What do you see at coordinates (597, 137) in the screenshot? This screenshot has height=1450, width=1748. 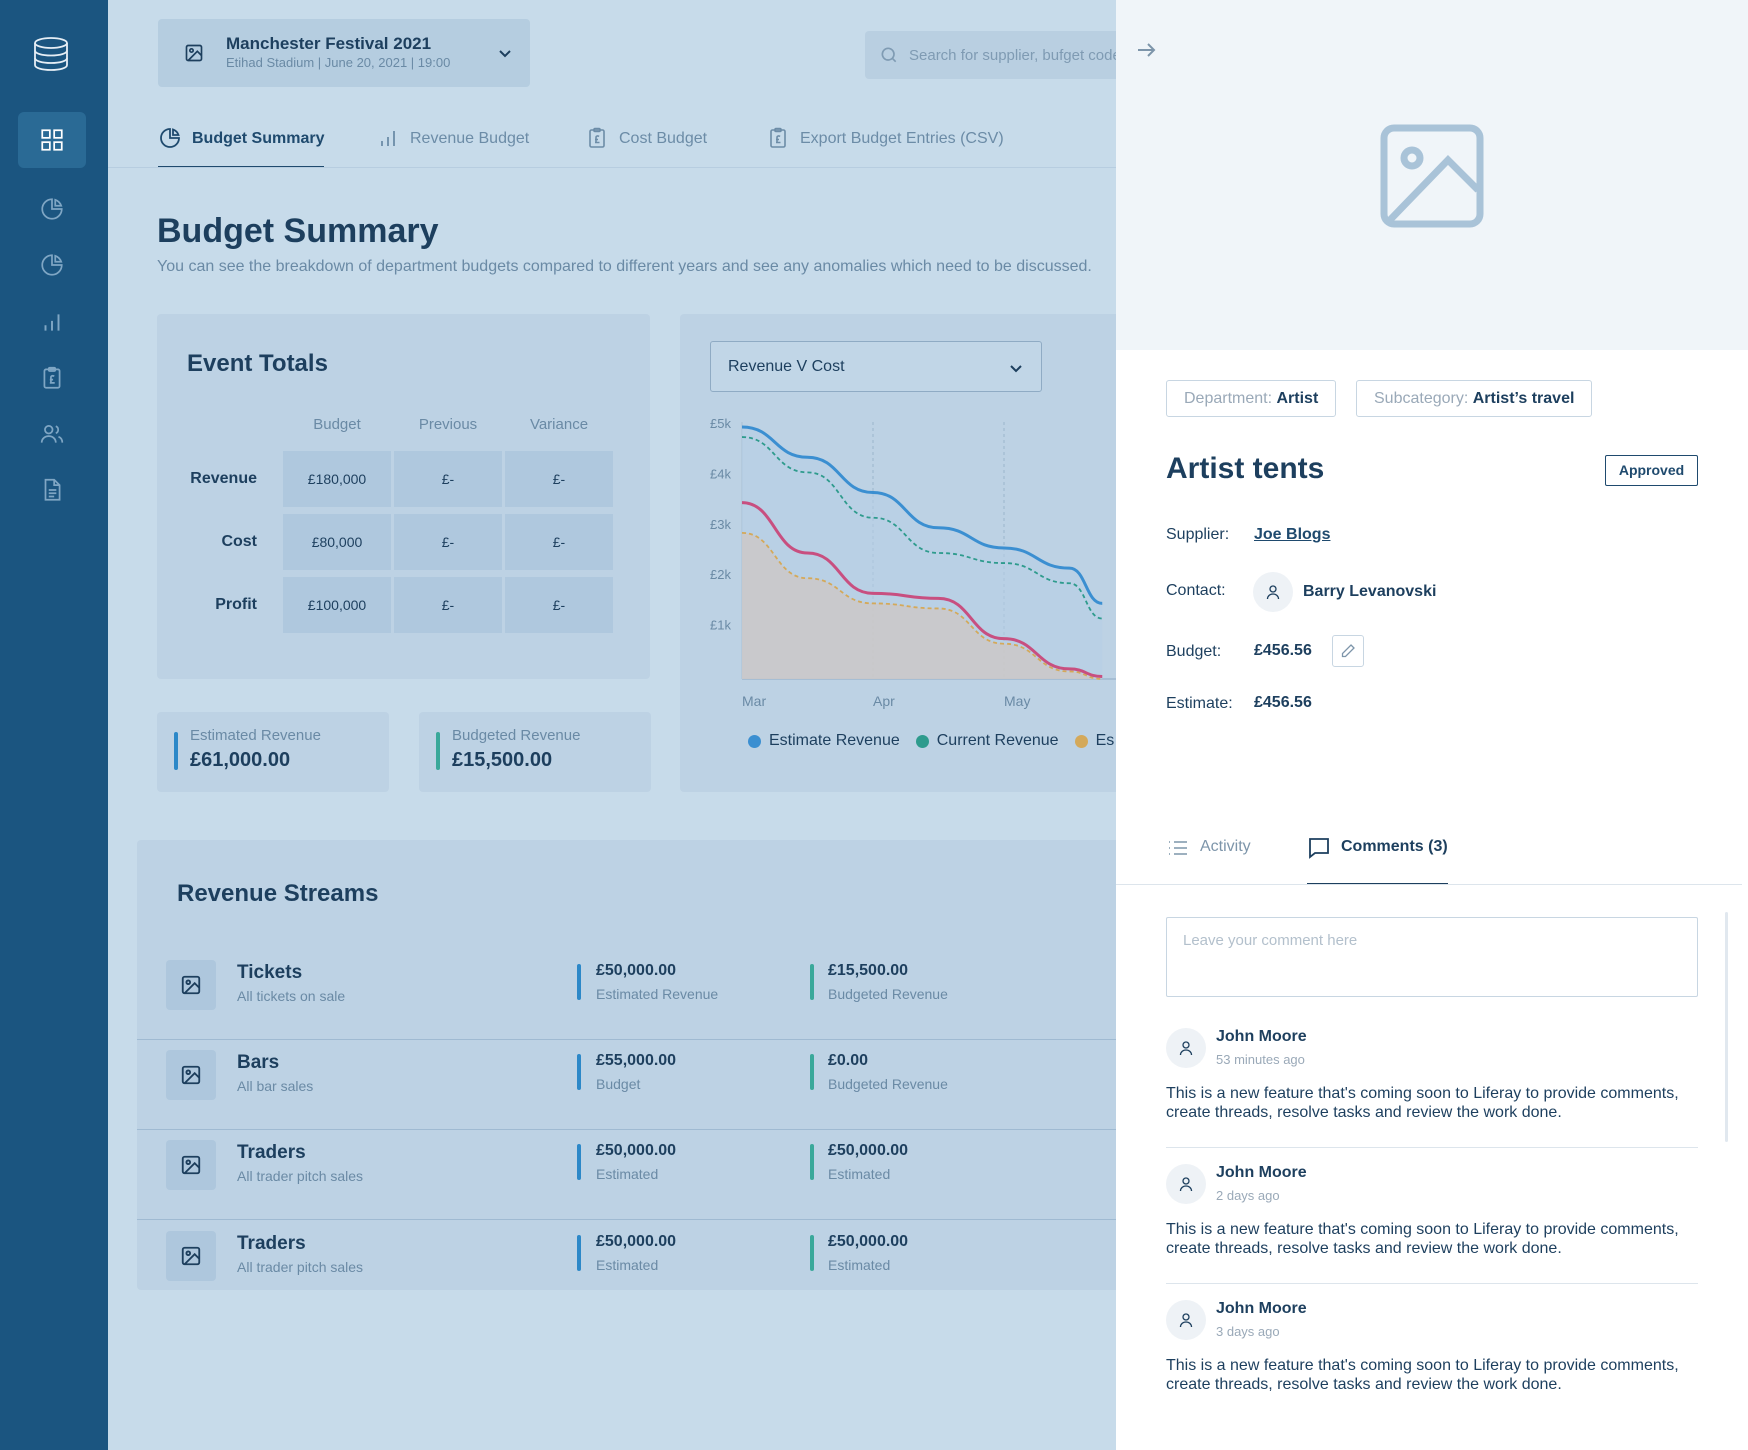 I see `clipboard-pound-icon` at bounding box center [597, 137].